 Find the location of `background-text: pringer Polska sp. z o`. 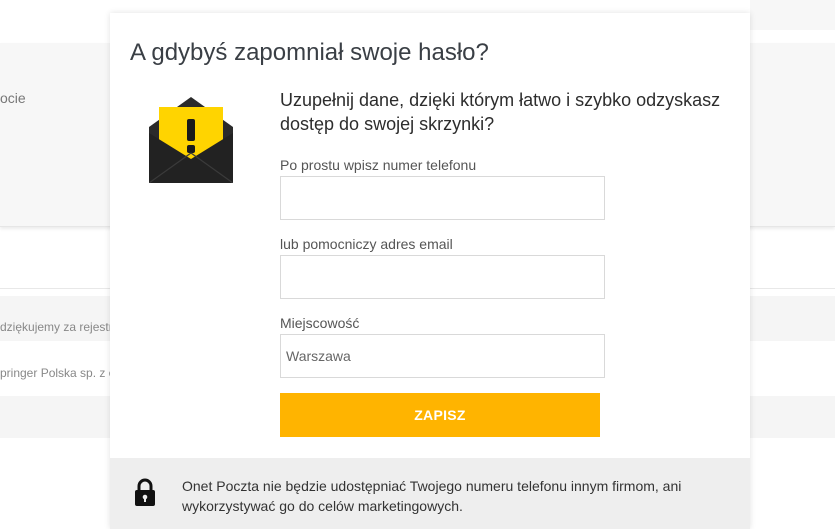

background-text: pringer Polska sp. z o is located at coordinates (58, 373).